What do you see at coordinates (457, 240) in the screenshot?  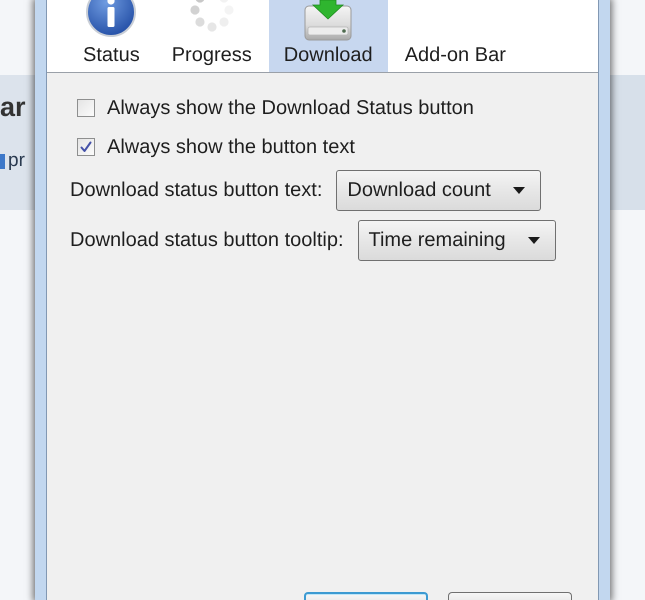 I see `dropdown: Time remaining` at bounding box center [457, 240].